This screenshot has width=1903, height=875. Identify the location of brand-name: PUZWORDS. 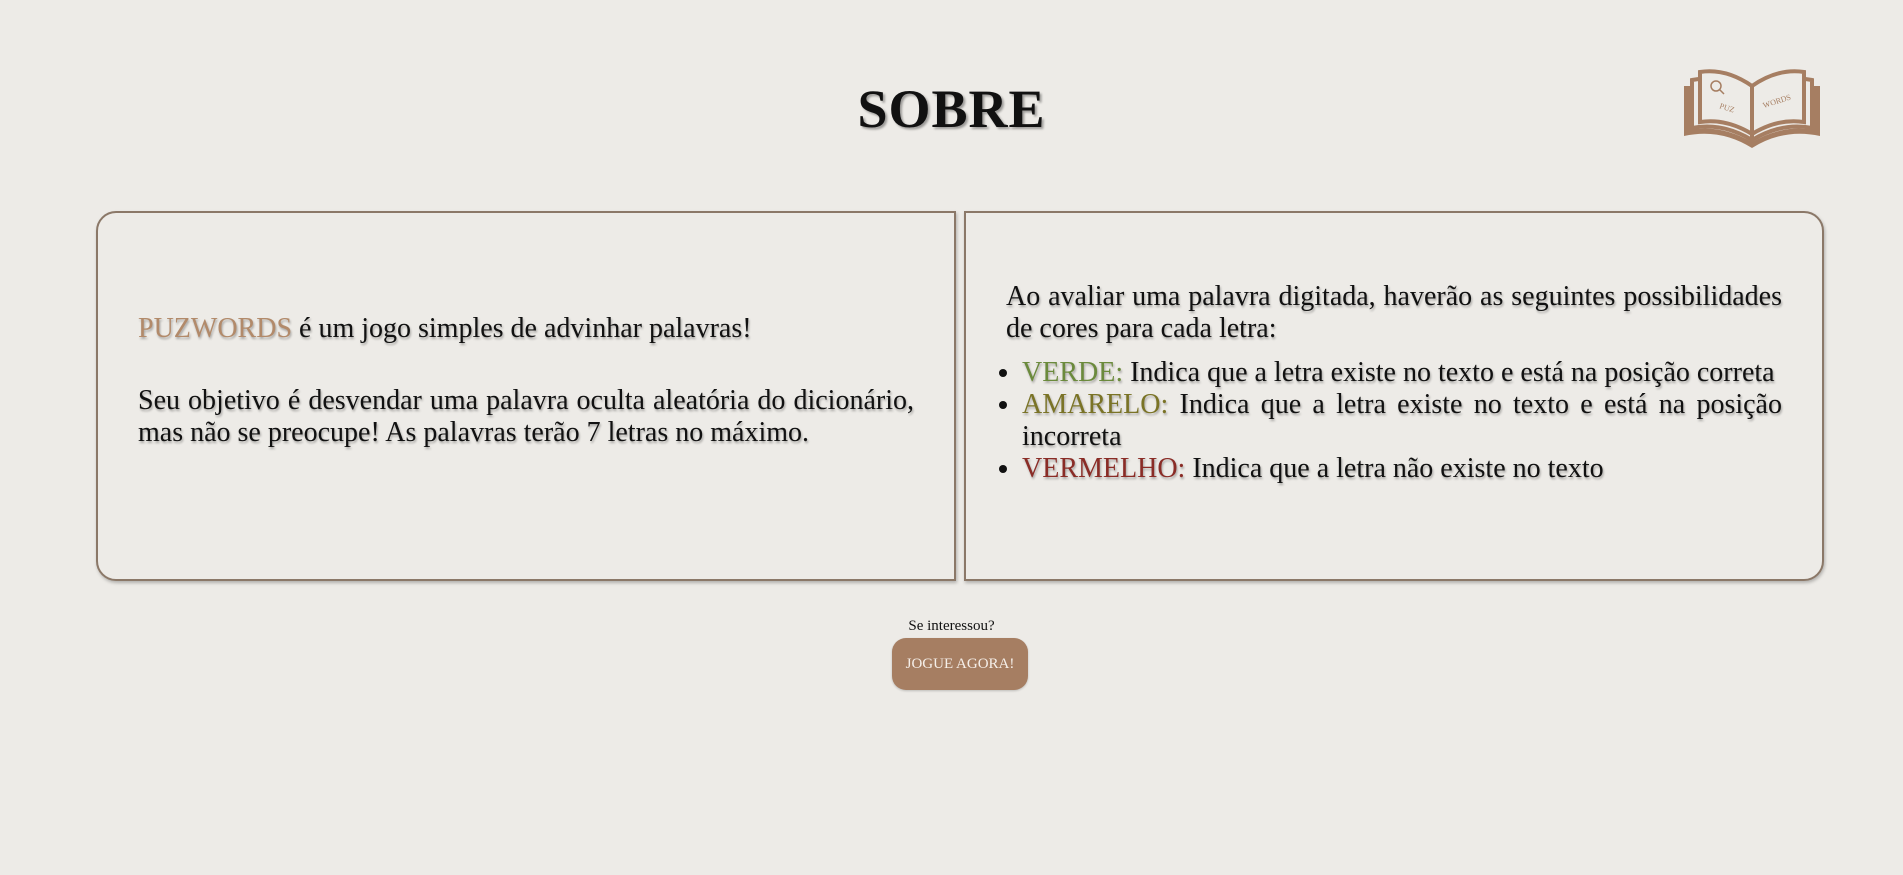
(215, 328).